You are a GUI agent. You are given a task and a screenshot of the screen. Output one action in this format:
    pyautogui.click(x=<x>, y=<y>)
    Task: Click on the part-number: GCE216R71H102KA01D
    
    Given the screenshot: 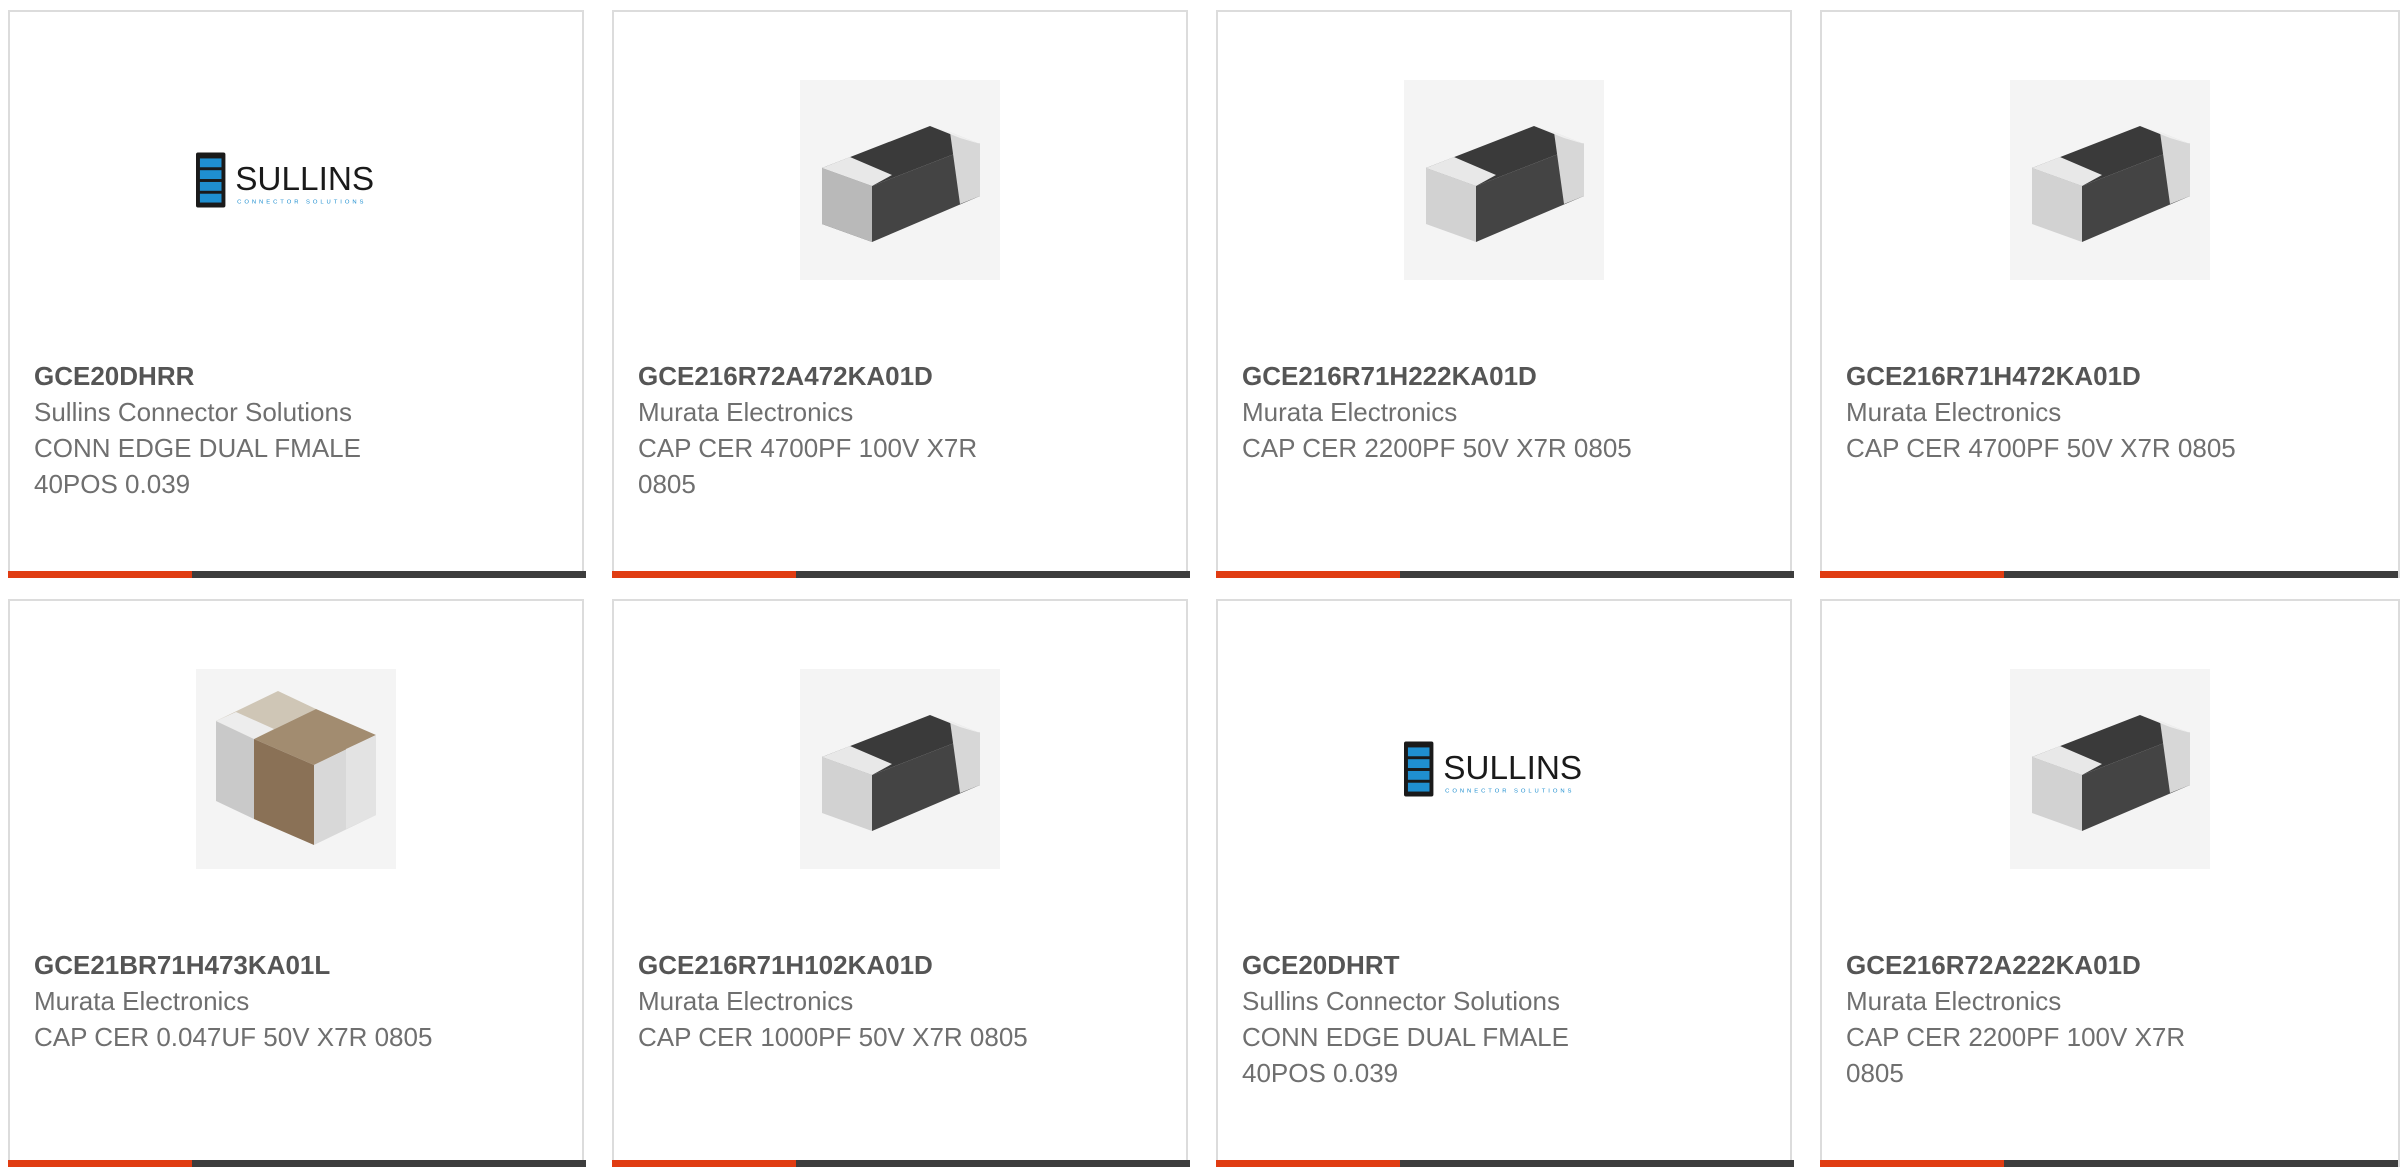 What is the action you would take?
    pyautogui.click(x=898, y=965)
    